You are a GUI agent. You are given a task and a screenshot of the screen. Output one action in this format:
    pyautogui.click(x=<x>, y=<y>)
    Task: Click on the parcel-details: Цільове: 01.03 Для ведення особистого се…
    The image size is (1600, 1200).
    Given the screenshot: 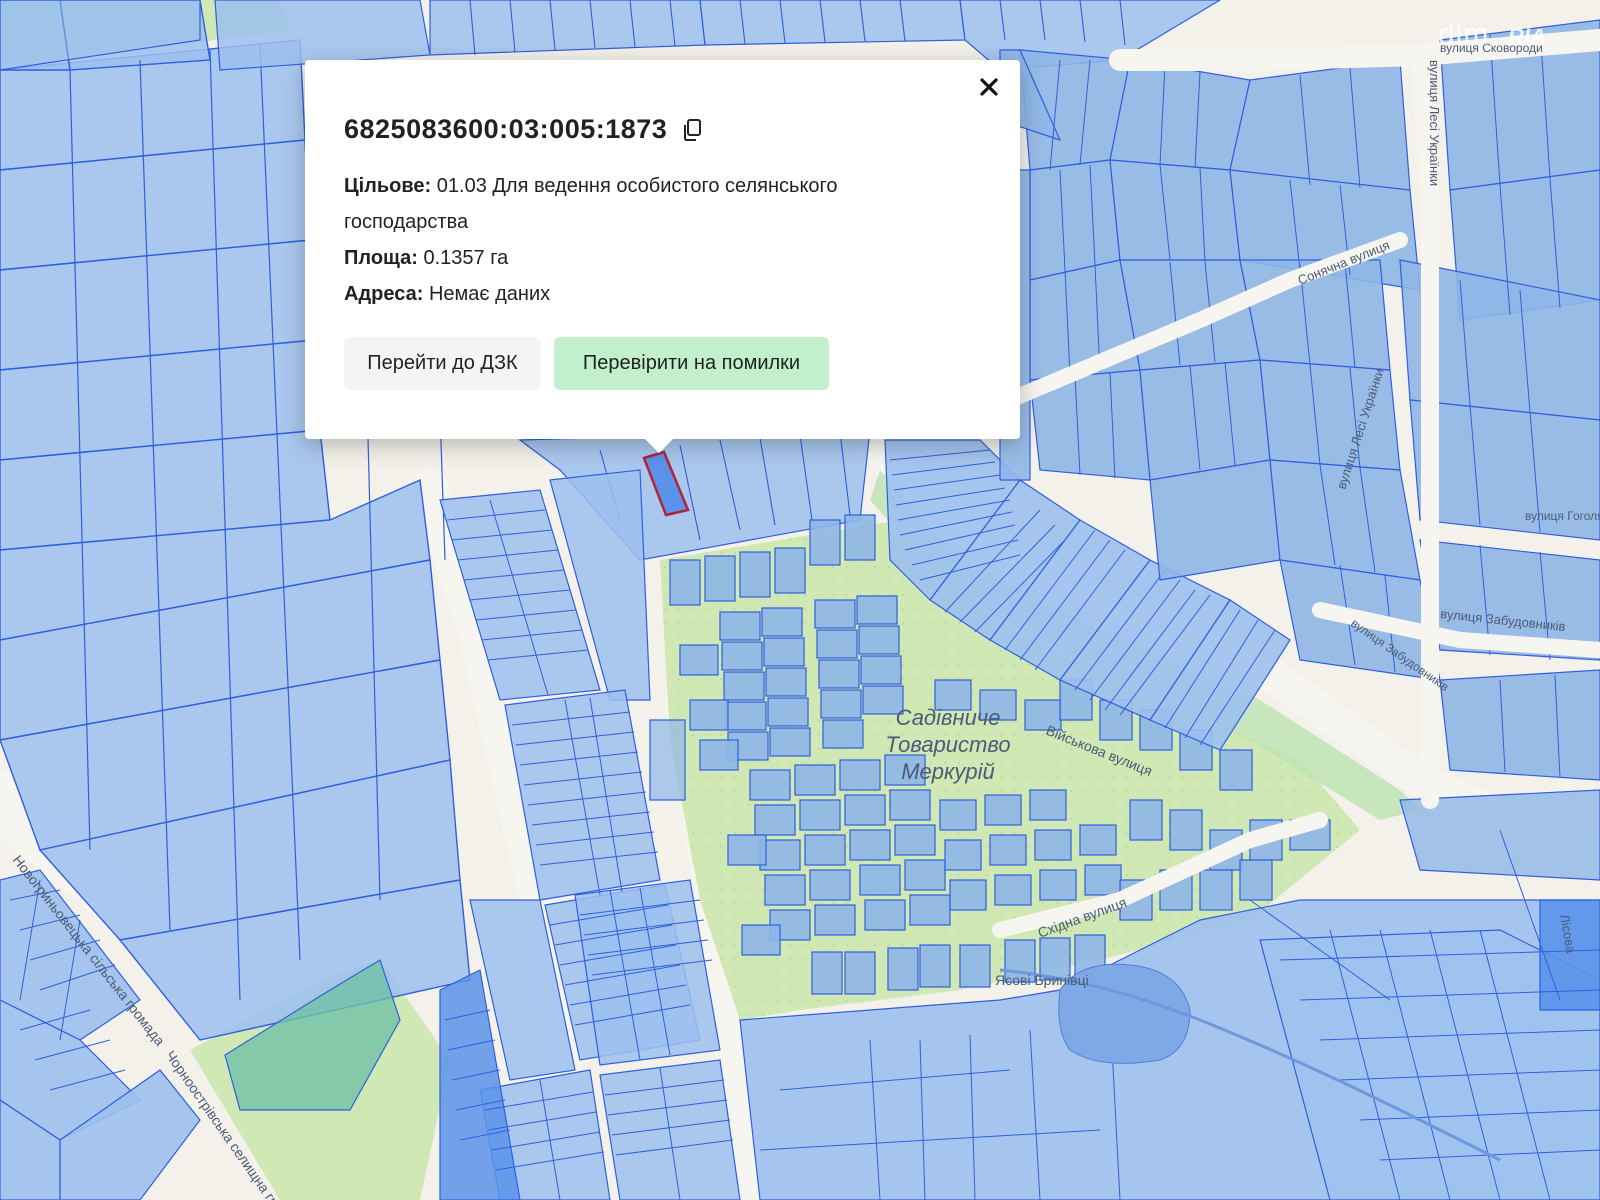 What is the action you would take?
    pyautogui.click(x=654, y=240)
    